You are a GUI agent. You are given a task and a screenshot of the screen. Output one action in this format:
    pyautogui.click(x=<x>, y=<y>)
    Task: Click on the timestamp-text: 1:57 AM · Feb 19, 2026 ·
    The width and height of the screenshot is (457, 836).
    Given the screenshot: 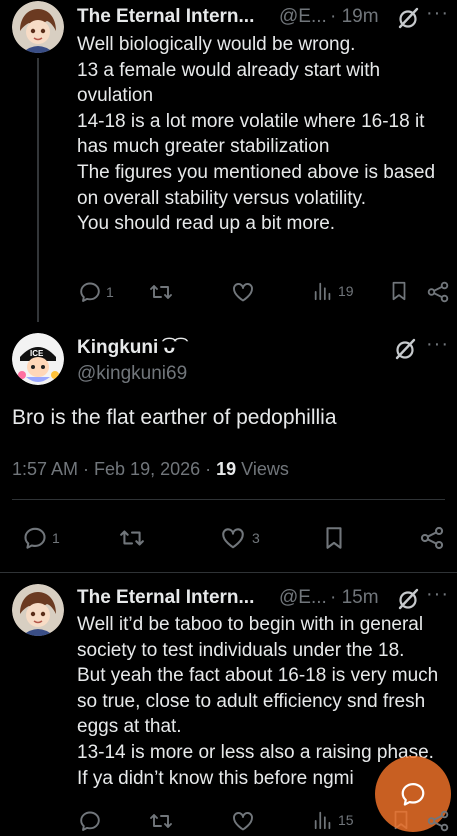 What is the action you would take?
    pyautogui.click(x=114, y=469)
    